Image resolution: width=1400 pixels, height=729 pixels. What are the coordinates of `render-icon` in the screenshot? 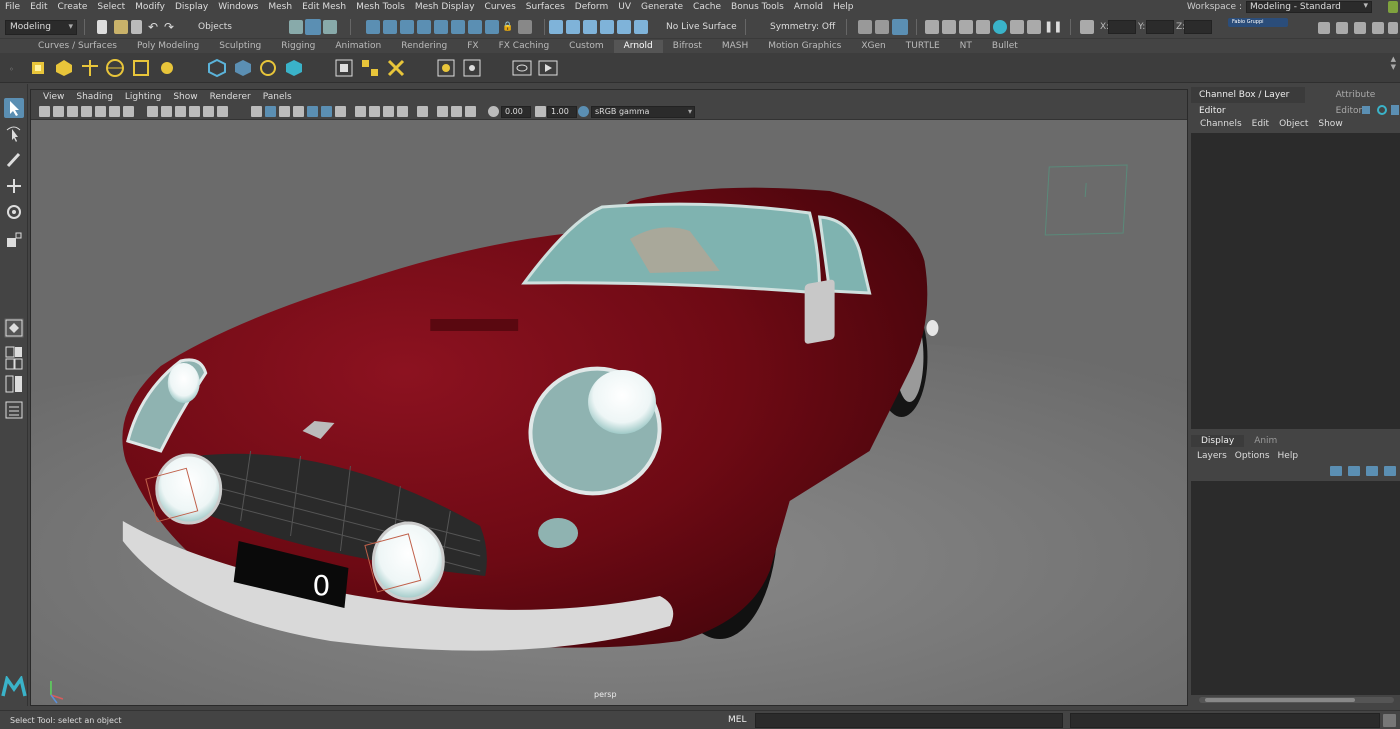 It's located at (344, 68).